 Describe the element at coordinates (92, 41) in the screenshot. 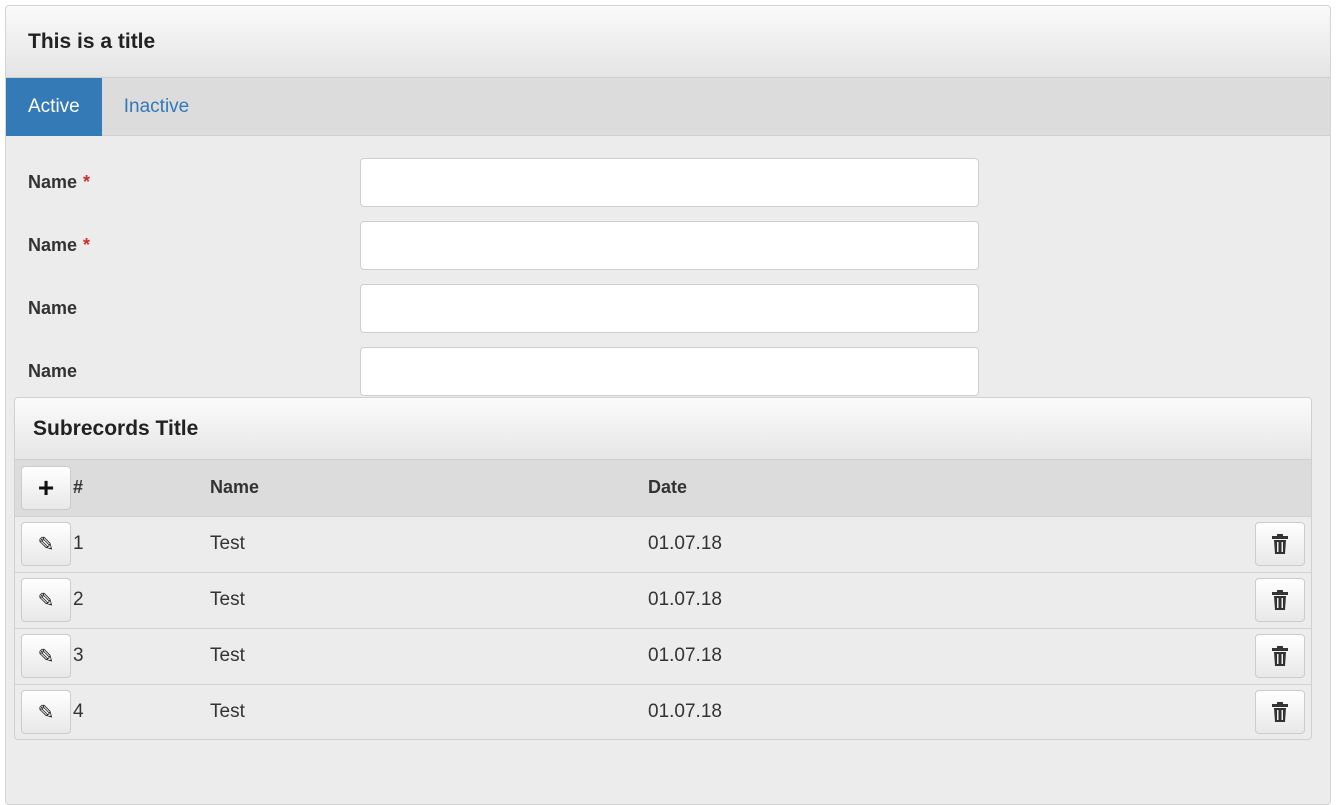

I see `page-title: This is a title` at that location.